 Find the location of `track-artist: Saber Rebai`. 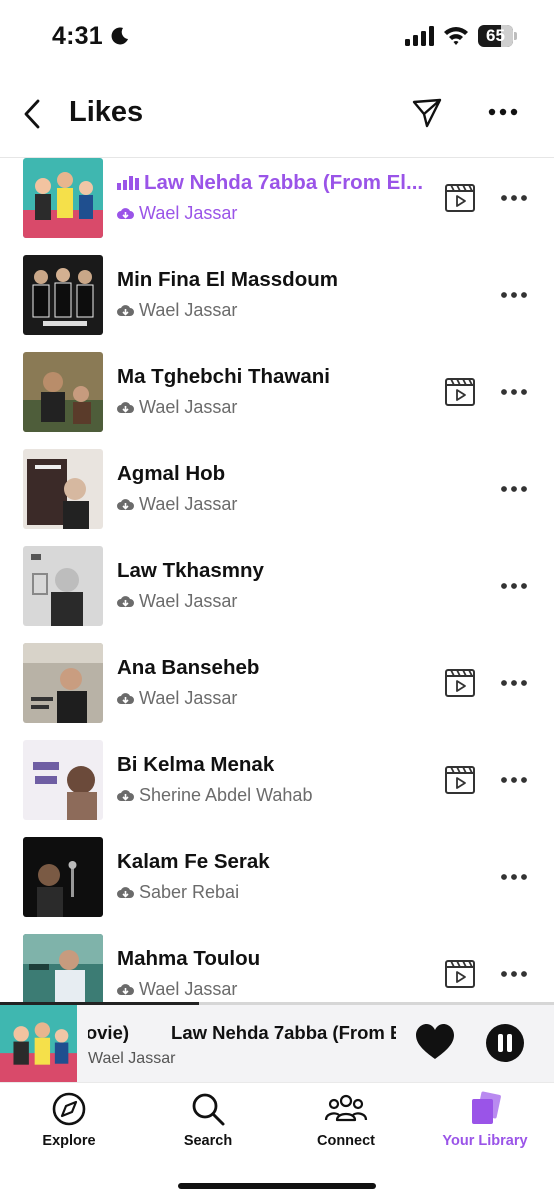

track-artist: Saber Rebai is located at coordinates (178, 892).